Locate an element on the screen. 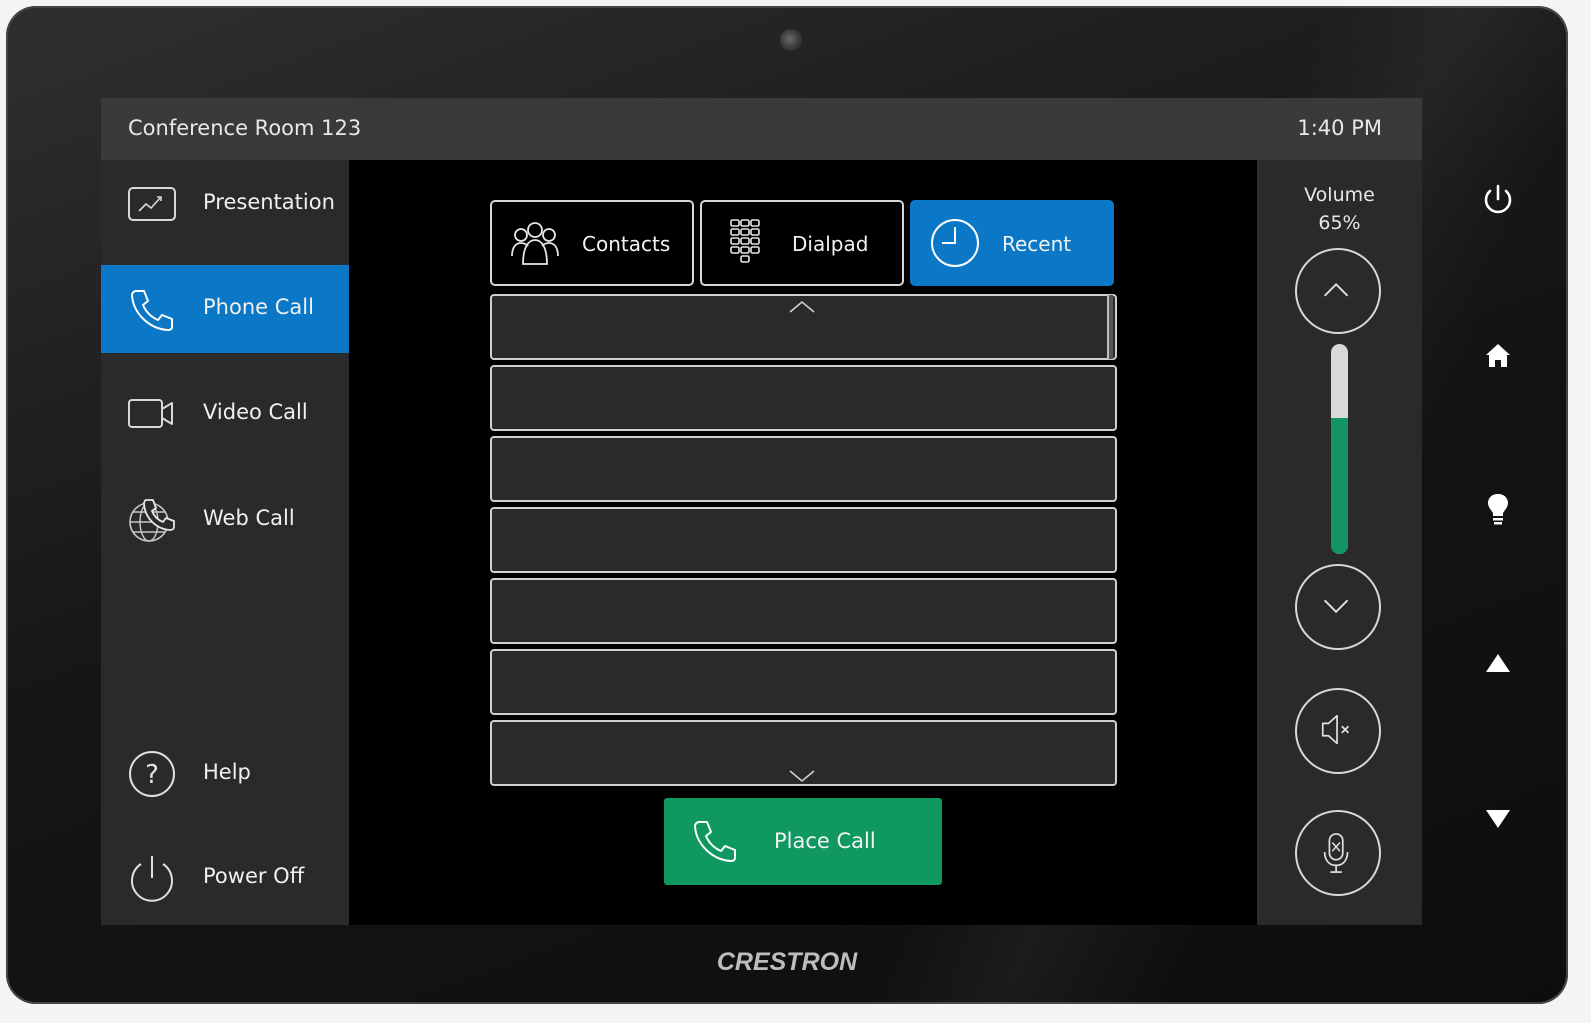 This screenshot has width=1591, height=1023. place-call-button: Place Call is located at coordinates (803, 841).